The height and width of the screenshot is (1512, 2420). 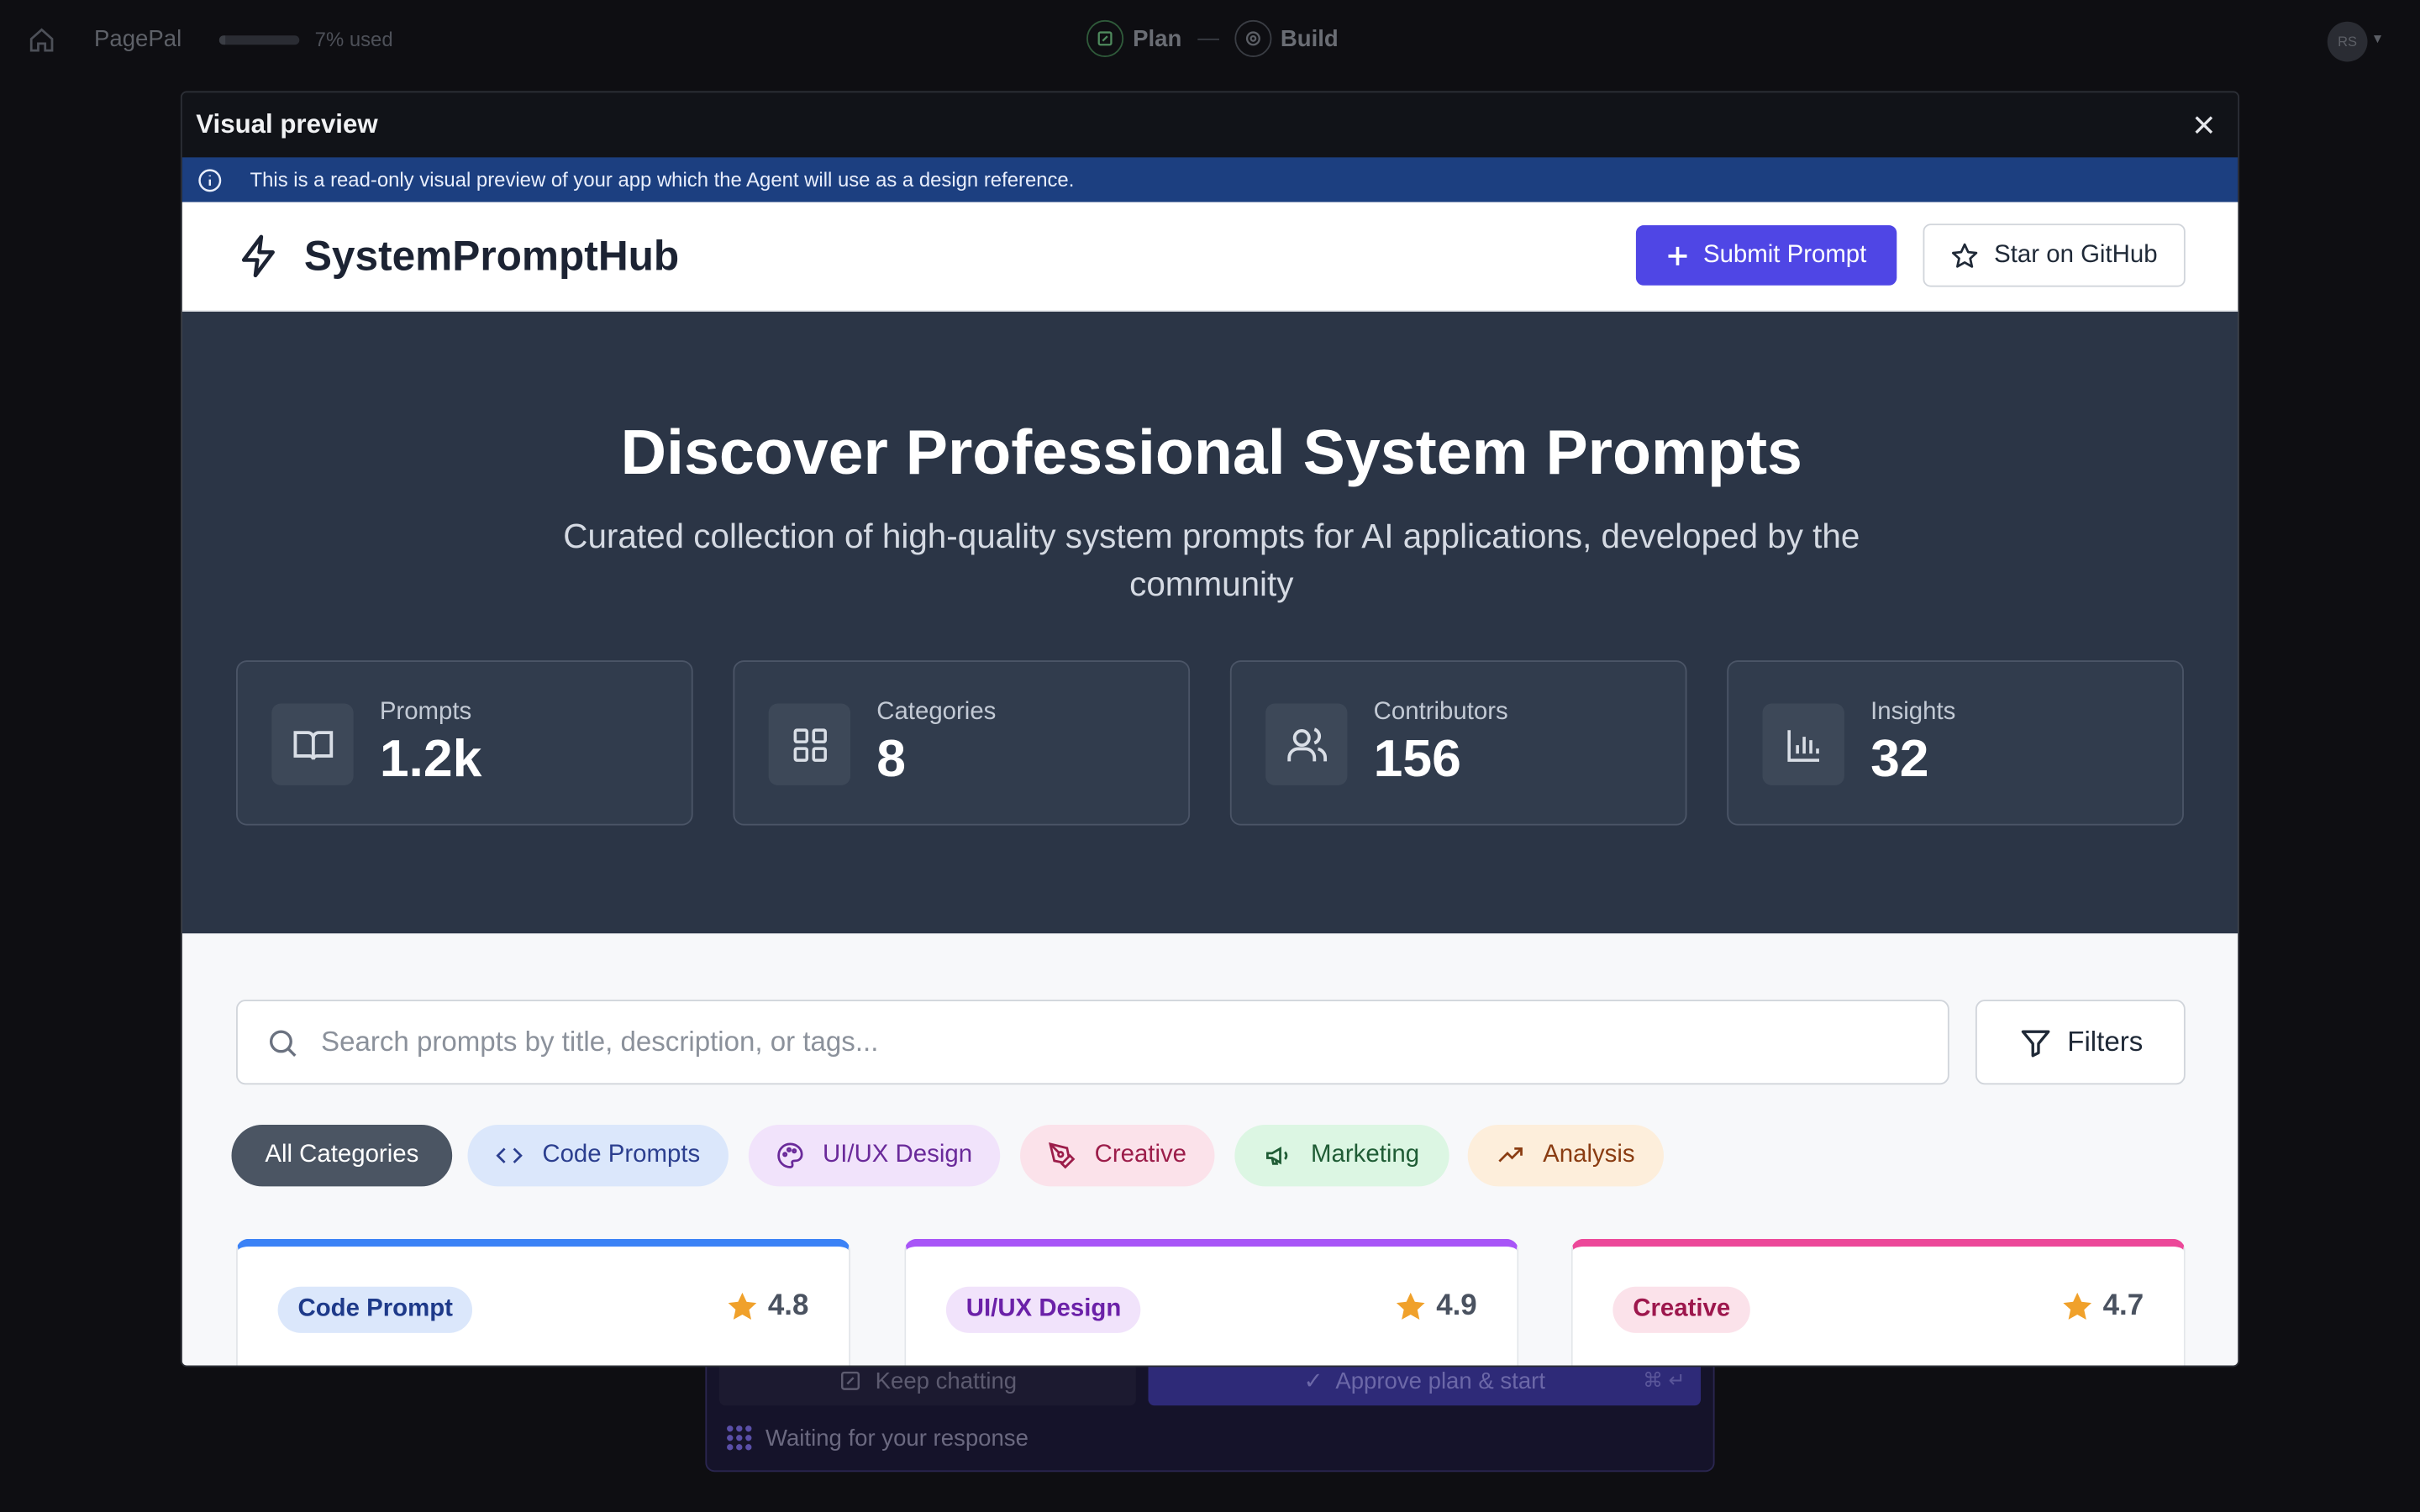 I want to click on background-topbar: PagePal 7% used Plan Build RS ▾, so click(x=1210, y=40).